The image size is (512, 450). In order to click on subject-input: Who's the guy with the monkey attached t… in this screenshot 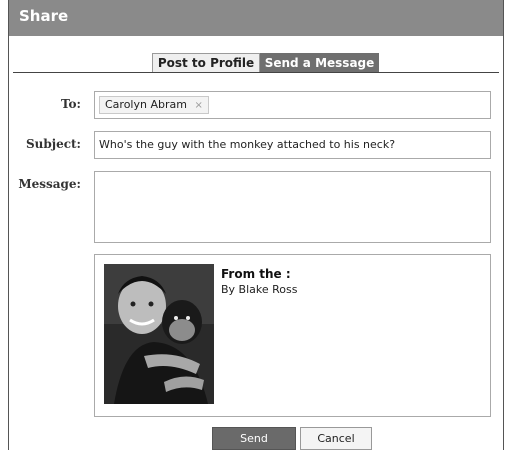, I will do `click(292, 145)`.